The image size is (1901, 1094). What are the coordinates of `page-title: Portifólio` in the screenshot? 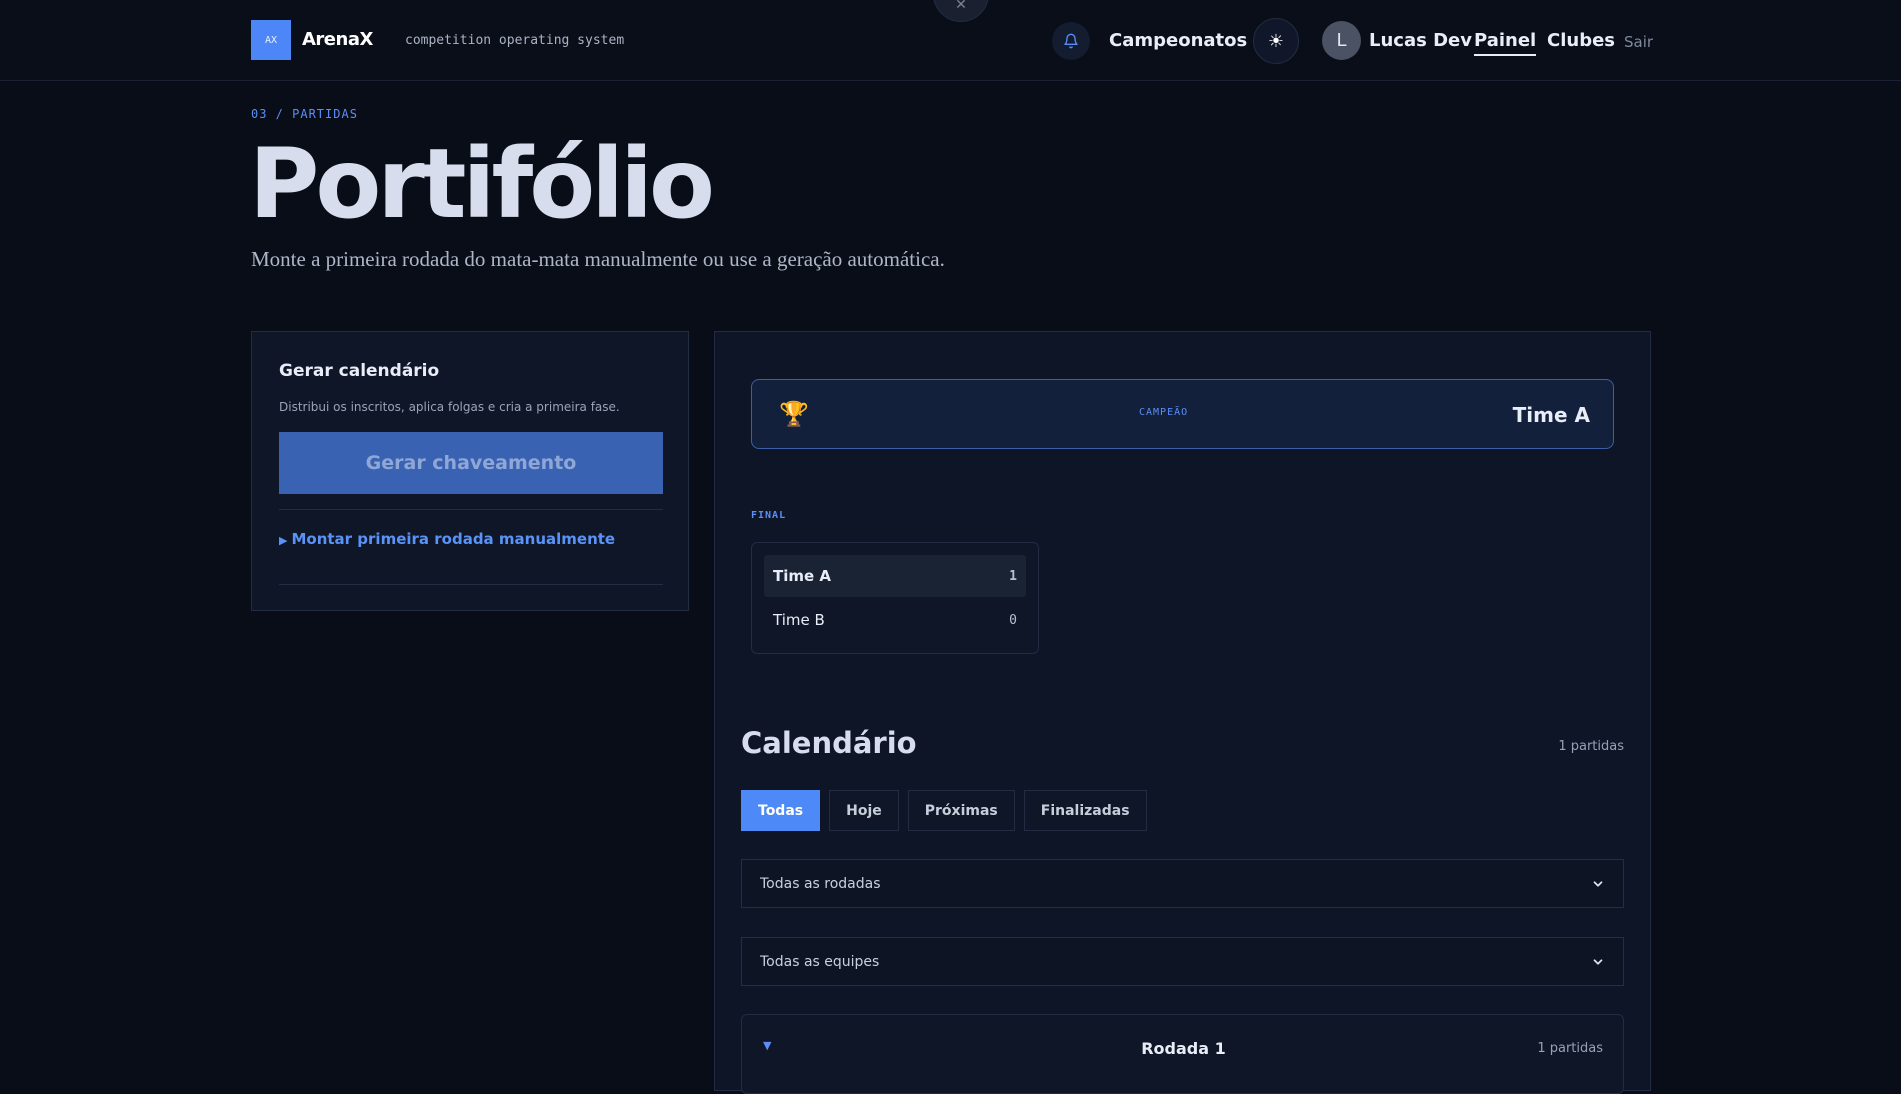 It's located at (482, 184).